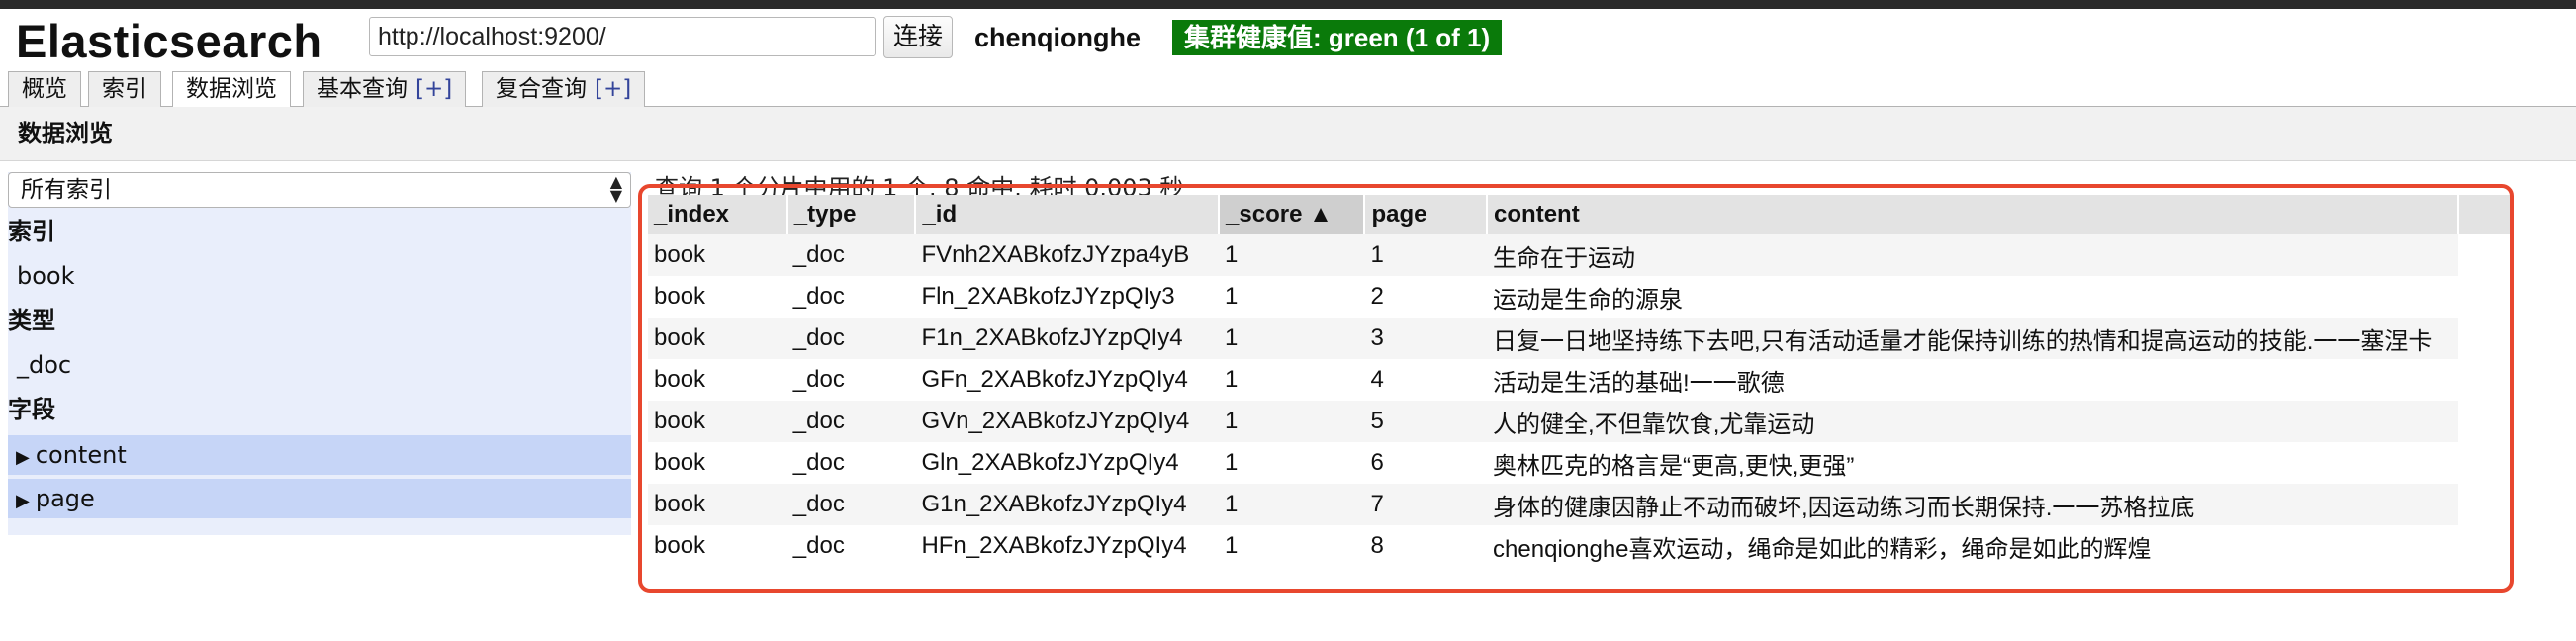 This screenshot has width=2576, height=641. Describe the element at coordinates (1426, 546) in the screenshot. I see `cell-page: 8` at that location.